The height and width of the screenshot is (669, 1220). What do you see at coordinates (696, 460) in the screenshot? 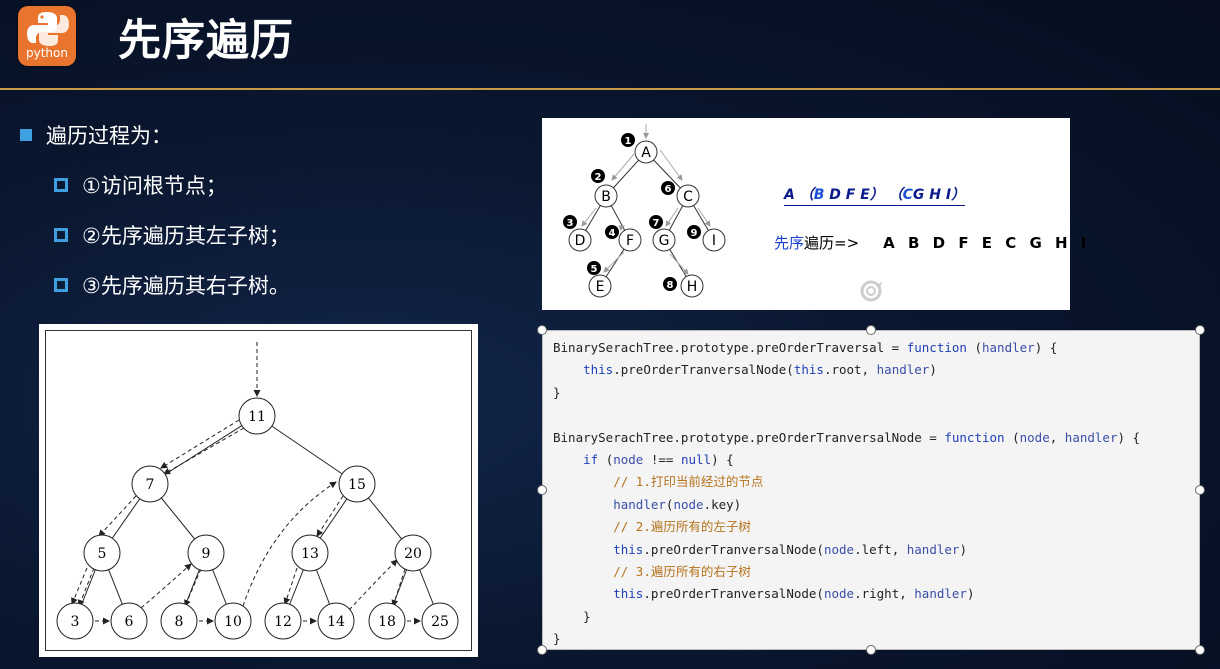
I see `code-token: null` at bounding box center [696, 460].